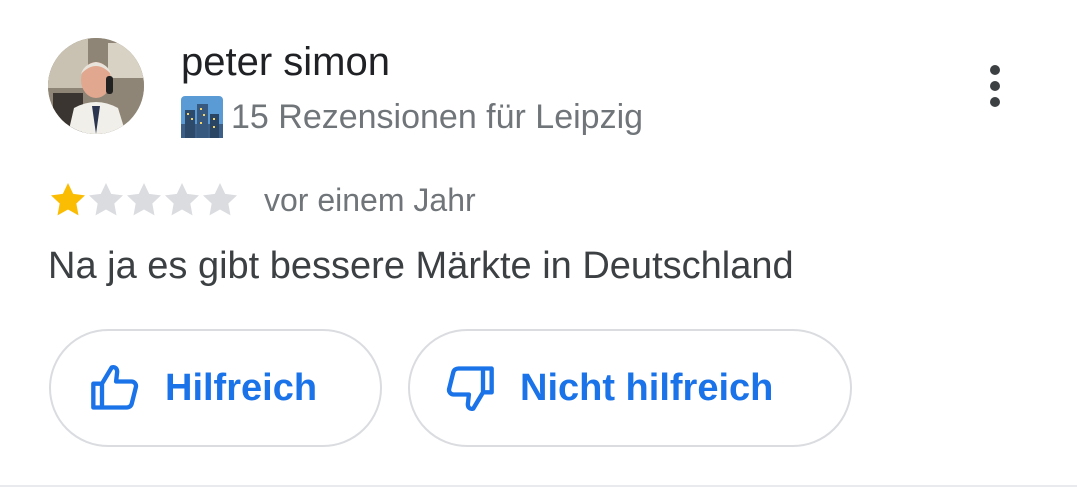  Describe the element at coordinates (437, 117) in the screenshot. I see `review-count: 15 Rezensionen für Leipzig` at that location.